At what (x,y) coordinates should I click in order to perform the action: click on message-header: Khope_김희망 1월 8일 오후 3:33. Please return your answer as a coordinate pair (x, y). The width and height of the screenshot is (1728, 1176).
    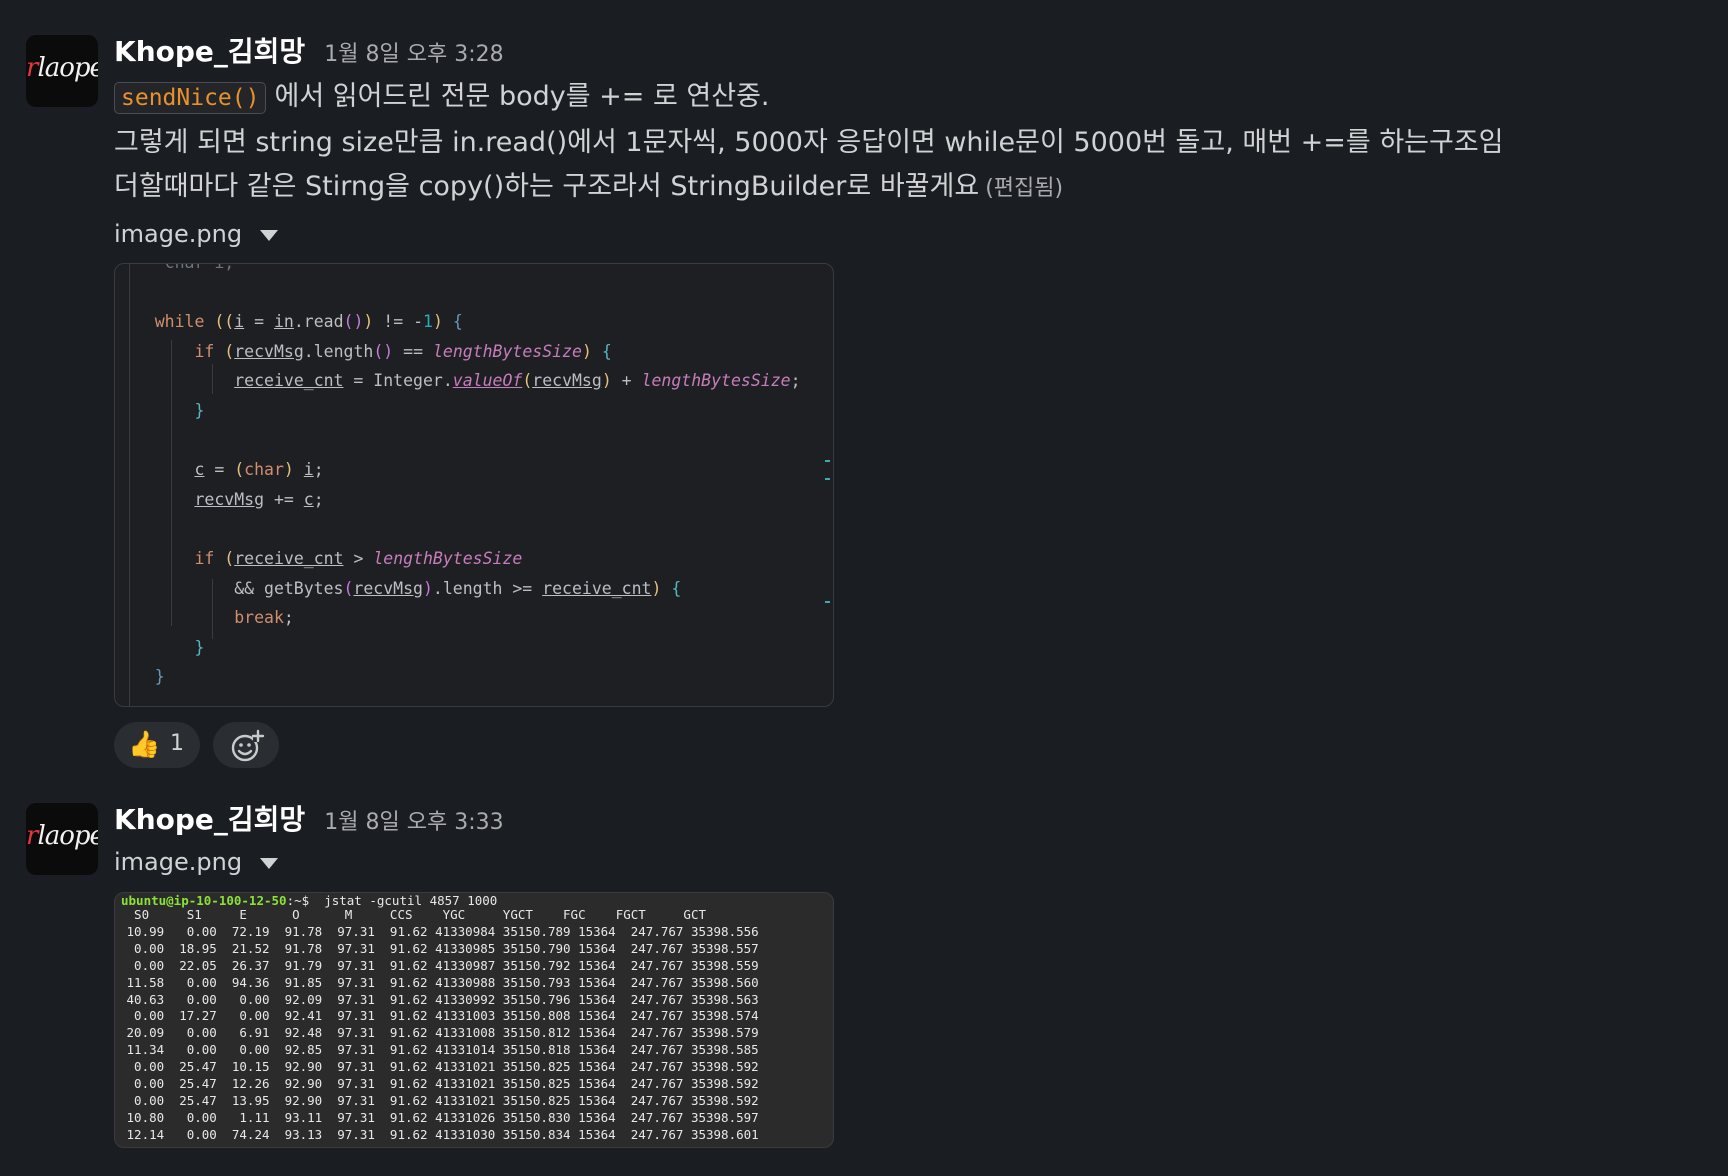
    Looking at the image, I should click on (309, 818).